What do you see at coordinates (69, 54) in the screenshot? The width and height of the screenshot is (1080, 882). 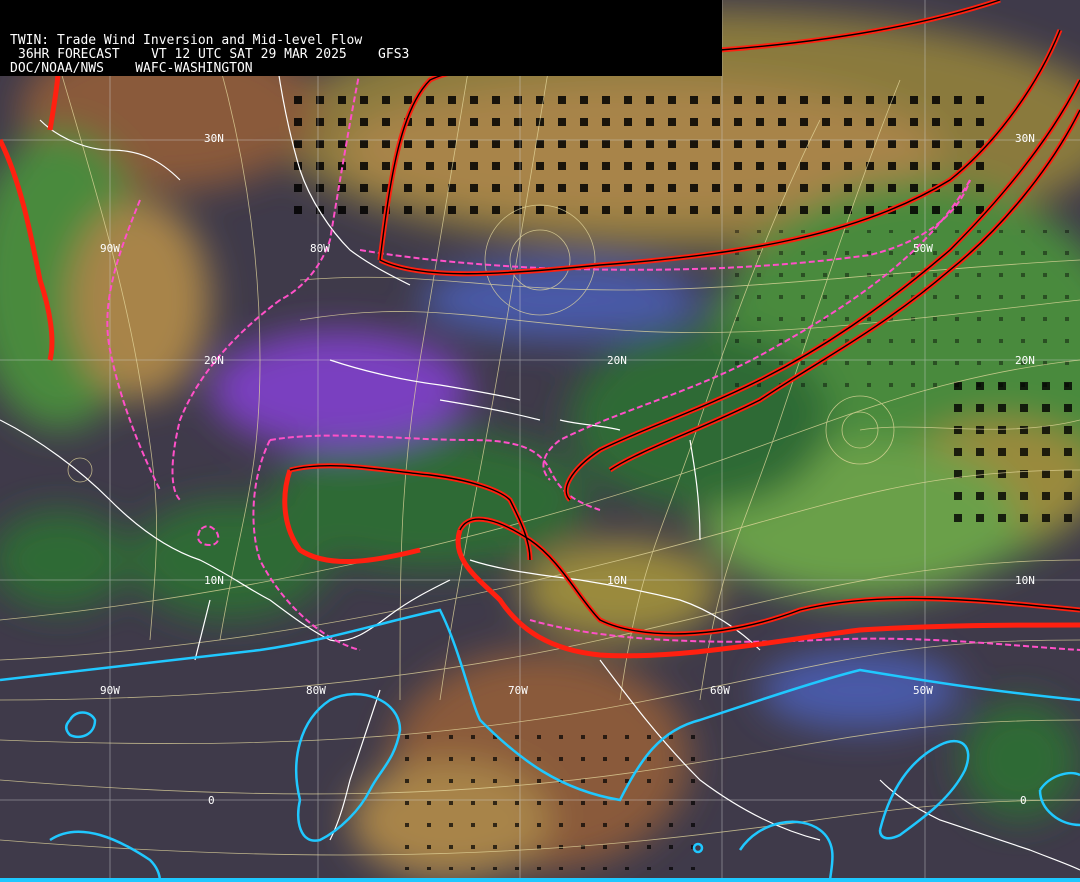 I see `forecast-hour: 36HR FORECAST` at bounding box center [69, 54].